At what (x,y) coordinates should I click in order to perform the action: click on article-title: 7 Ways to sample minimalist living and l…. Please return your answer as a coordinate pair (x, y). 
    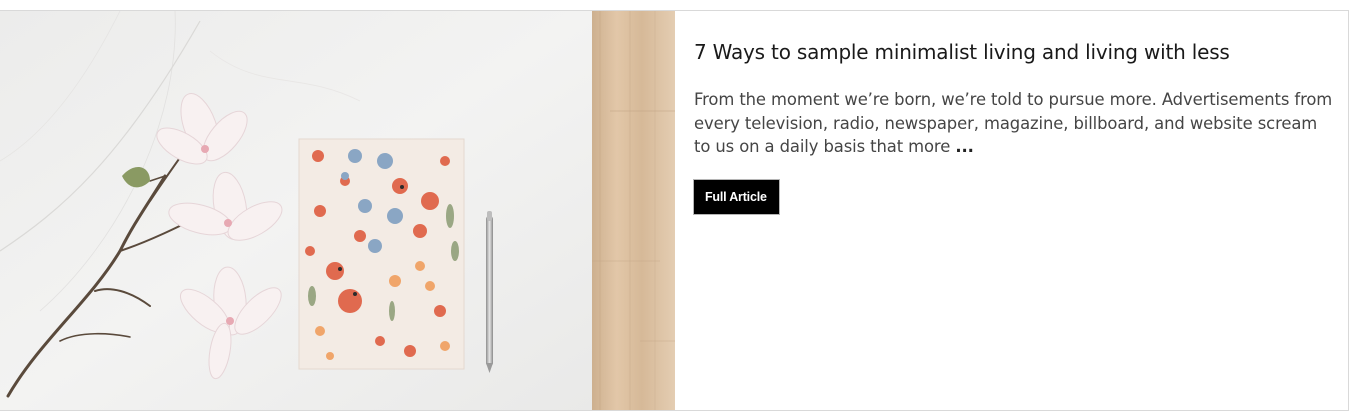
    Looking at the image, I should click on (1014, 52).